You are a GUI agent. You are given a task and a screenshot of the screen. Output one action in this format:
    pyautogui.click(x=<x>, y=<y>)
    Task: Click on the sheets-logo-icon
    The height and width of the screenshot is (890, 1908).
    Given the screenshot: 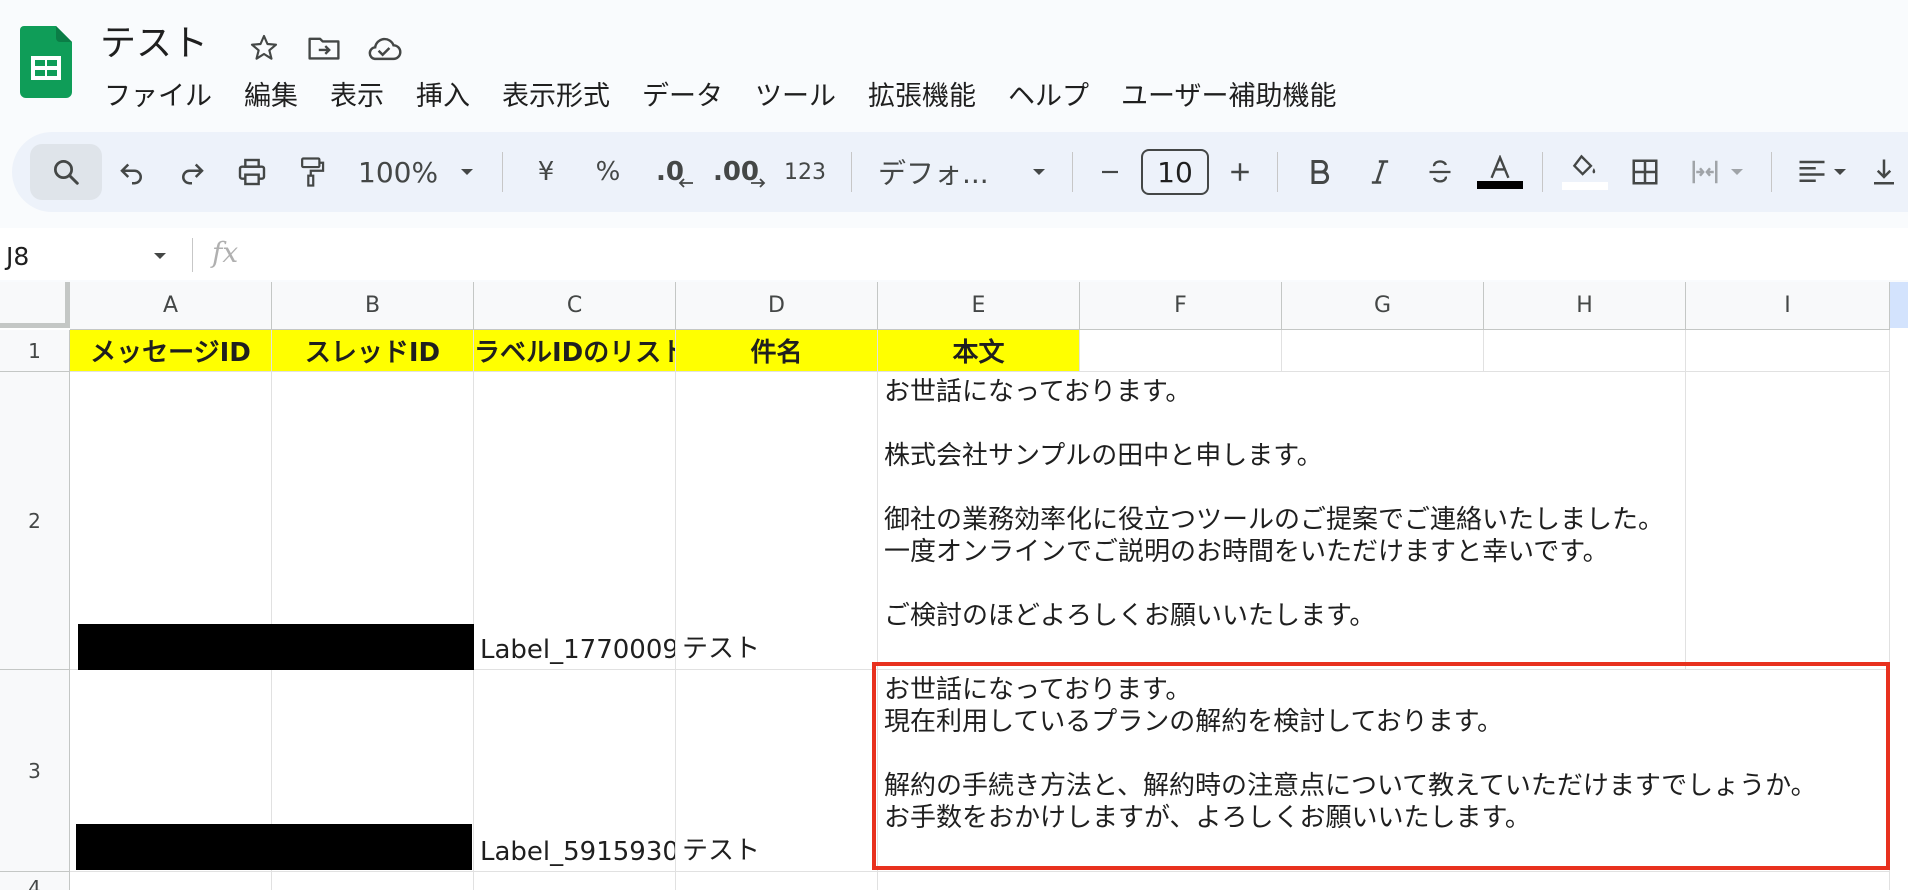 What is the action you would take?
    pyautogui.click(x=46, y=62)
    